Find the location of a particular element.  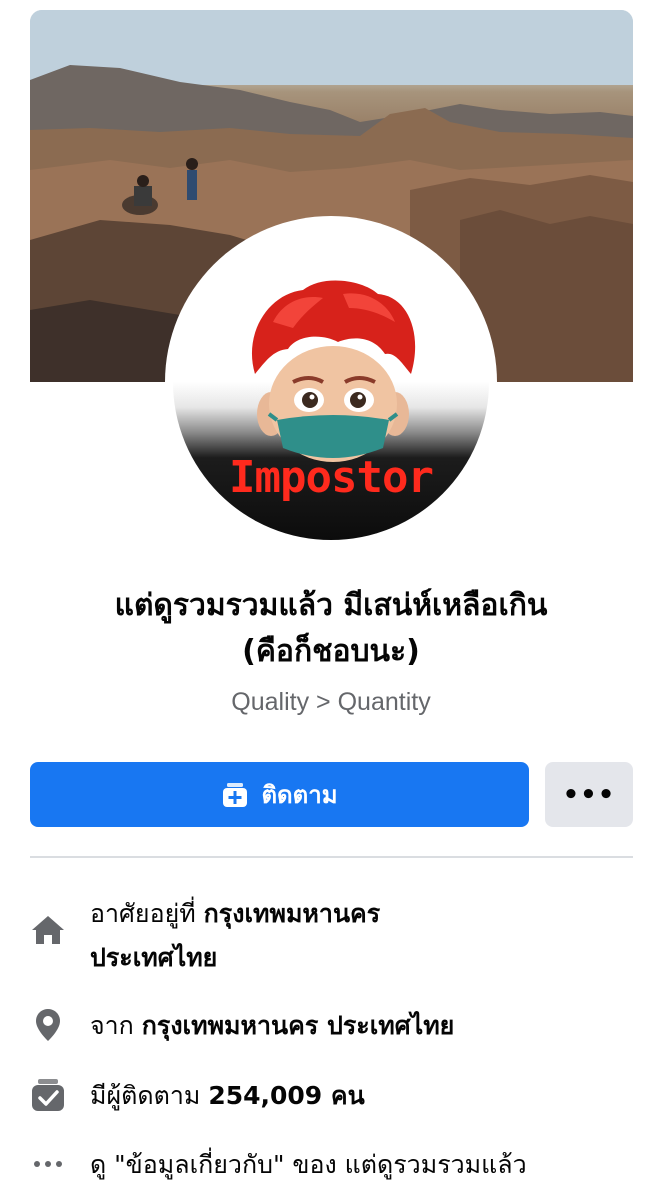

page-tagline: Quality > Quantity is located at coordinates (331, 702).